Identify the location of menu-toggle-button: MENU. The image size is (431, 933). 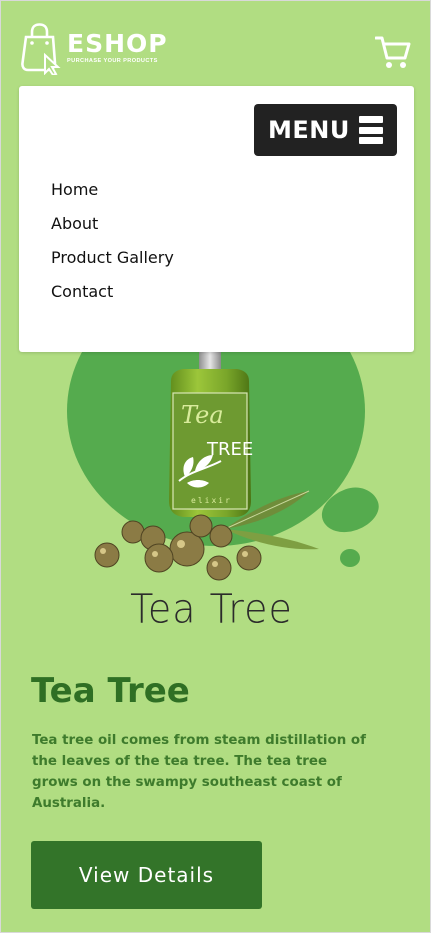
(325, 130).